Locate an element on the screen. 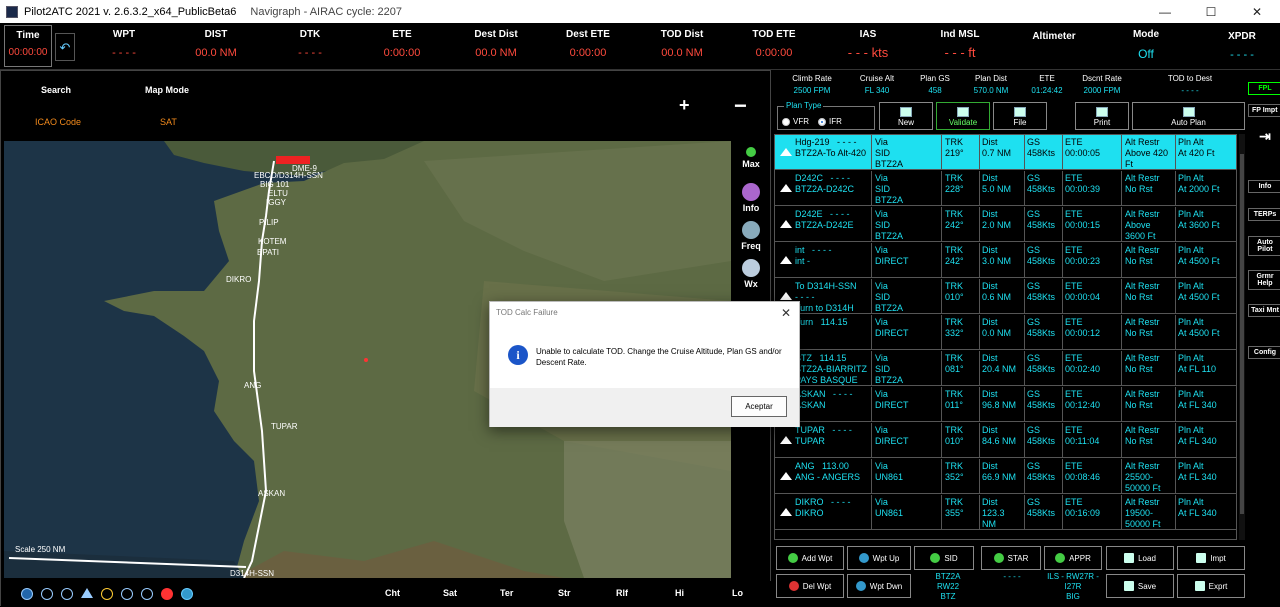 The width and height of the screenshot is (1280, 607). icao-code-field: ICAO Code is located at coordinates (58, 122).